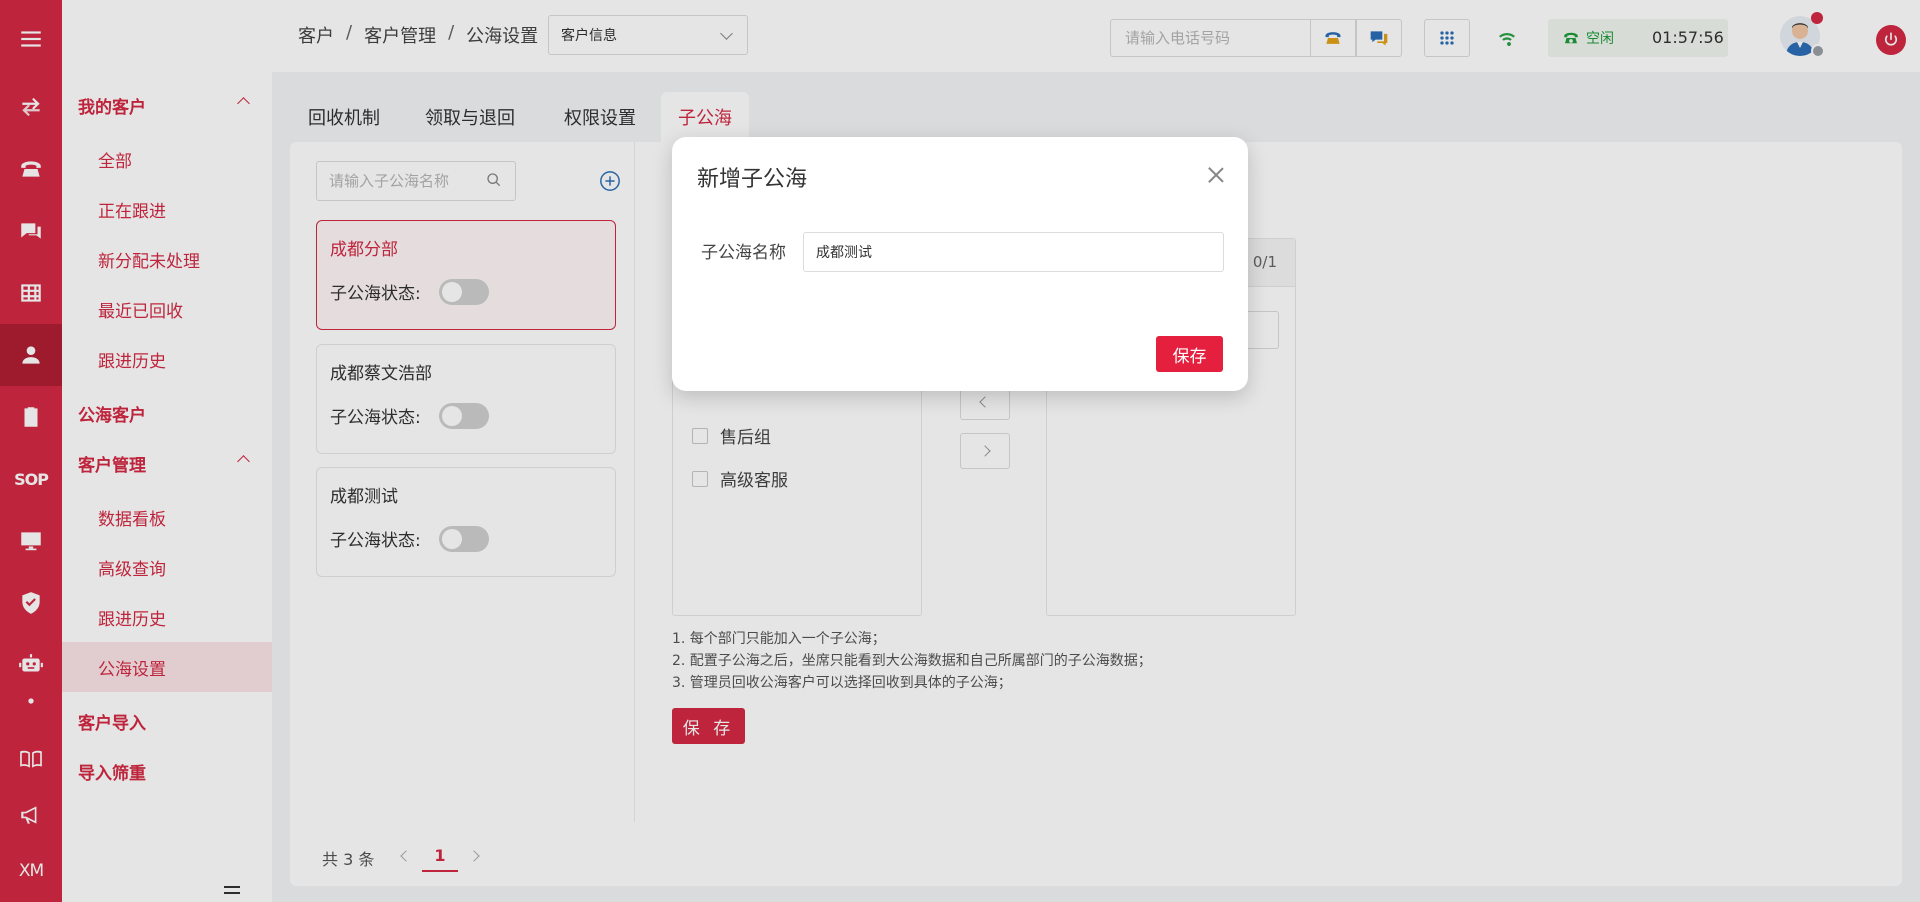  I want to click on add-sub-sea-modal: 新增子公海 子公海名称 保存, so click(960, 264).